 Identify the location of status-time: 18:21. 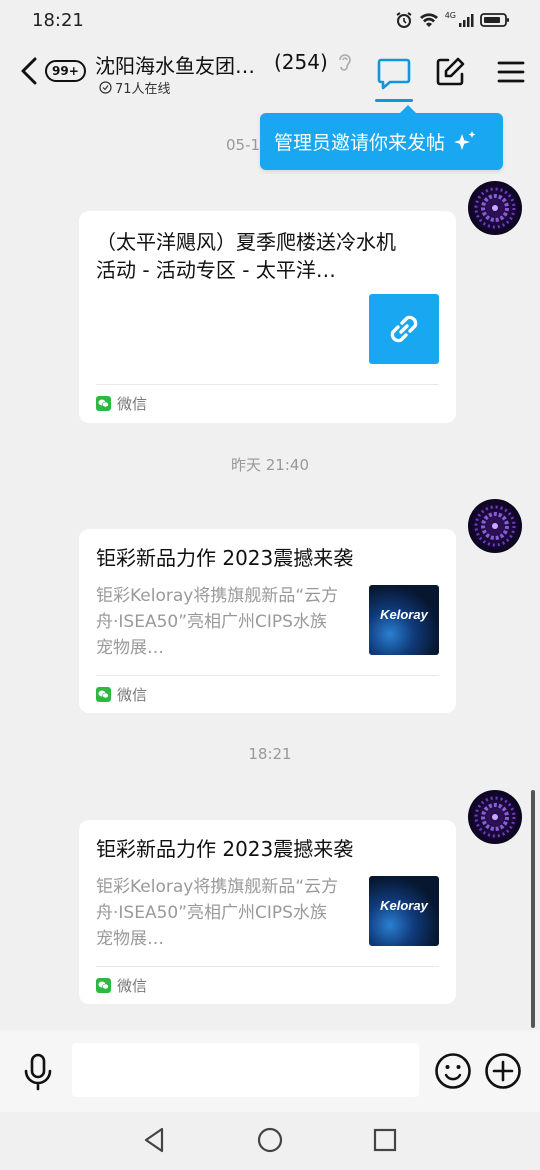
(58, 20).